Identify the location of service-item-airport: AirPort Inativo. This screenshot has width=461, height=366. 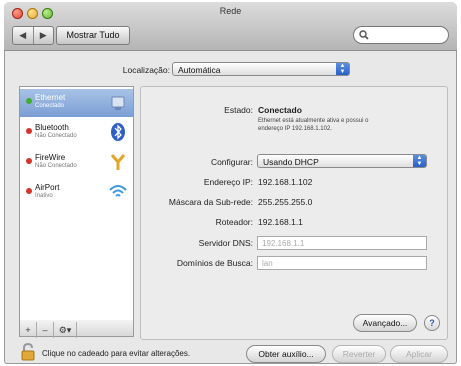
(76, 193).